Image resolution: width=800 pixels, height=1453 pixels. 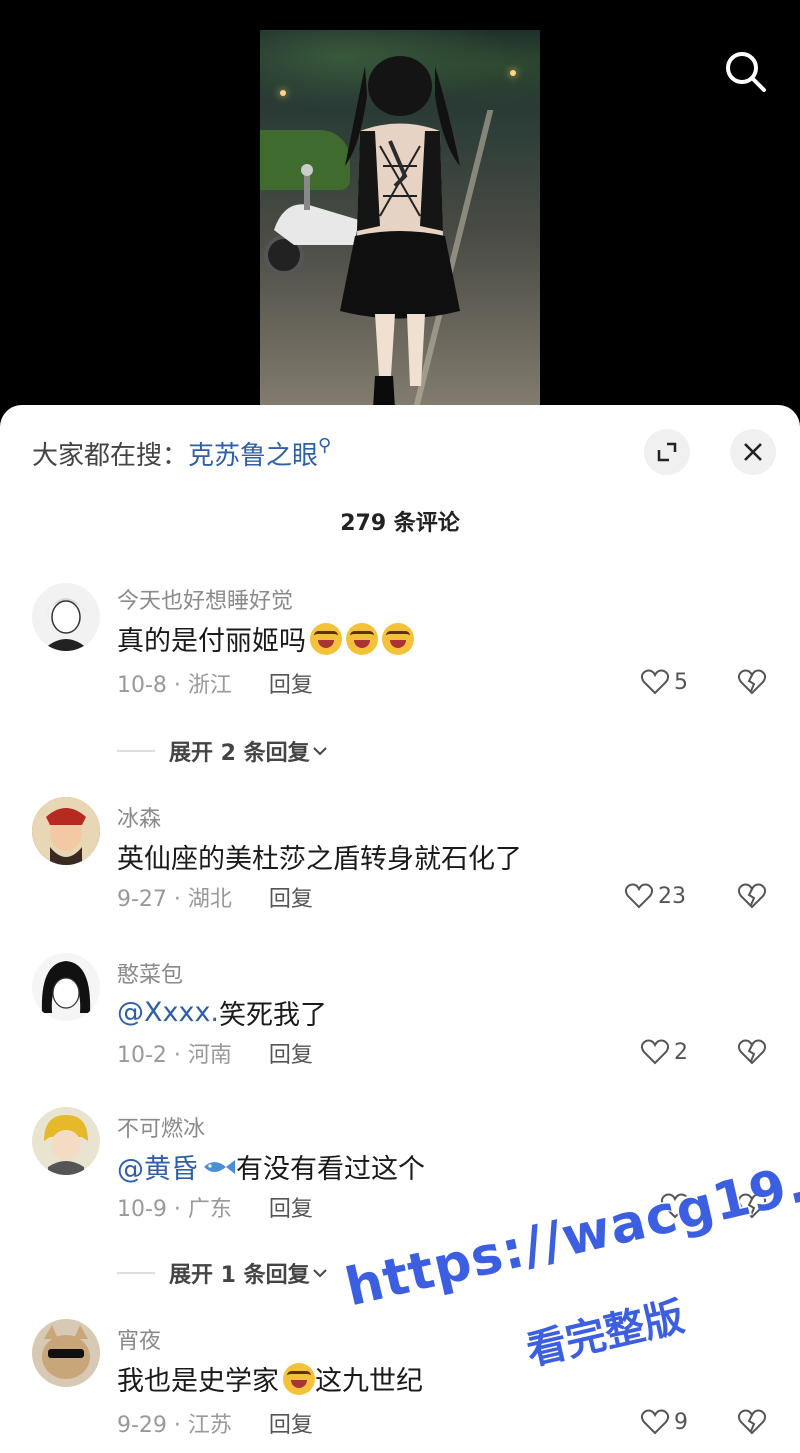 I want to click on like-button: 9, so click(x=664, y=1422).